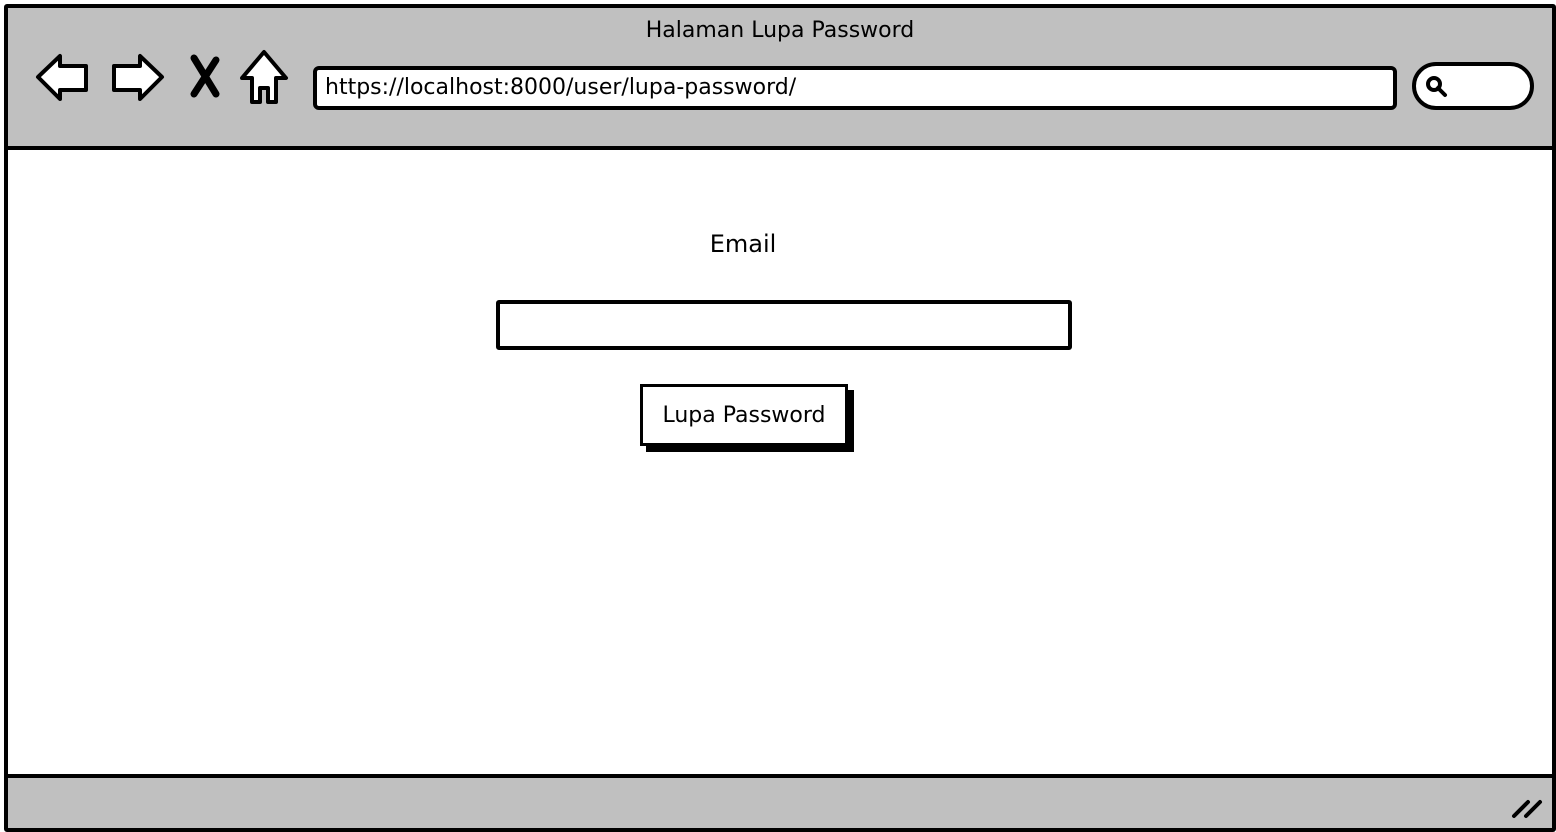 The image size is (1556, 832). Describe the element at coordinates (744, 415) in the screenshot. I see `lupa-password-button: Lupa Password` at that location.